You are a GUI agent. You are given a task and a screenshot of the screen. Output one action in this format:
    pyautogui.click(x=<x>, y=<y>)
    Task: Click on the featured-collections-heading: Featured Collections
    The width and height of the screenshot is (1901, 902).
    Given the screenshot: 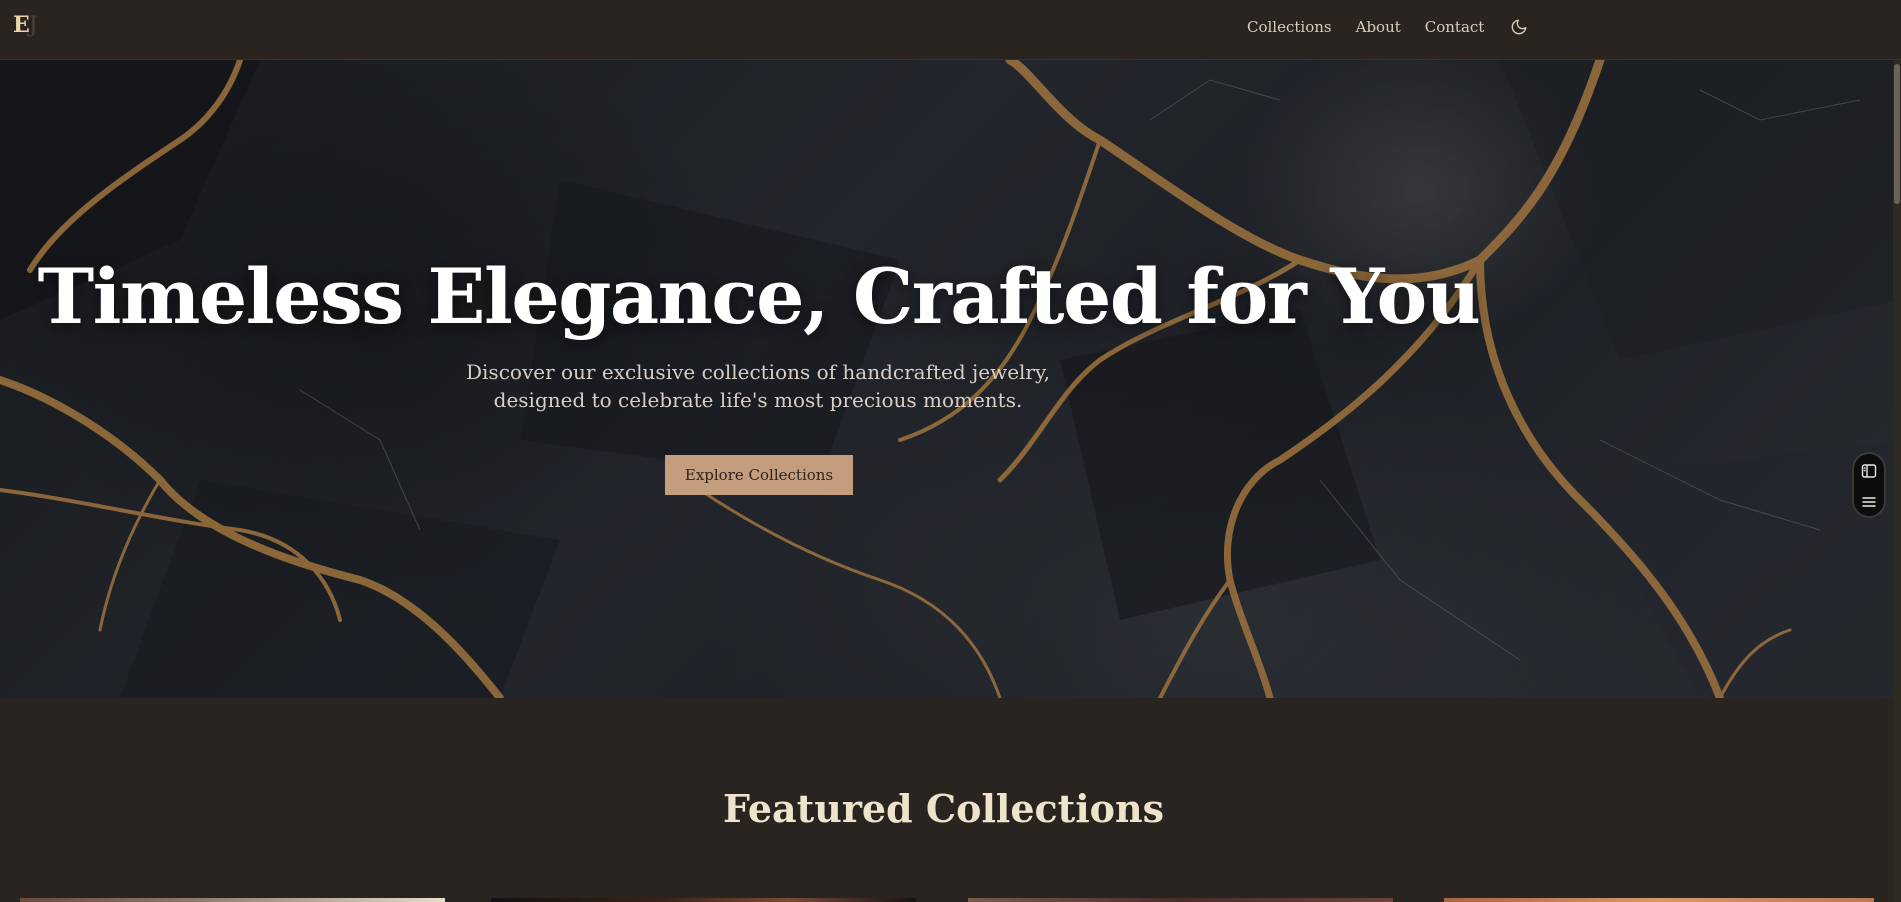 What is the action you would take?
    pyautogui.click(x=943, y=808)
    